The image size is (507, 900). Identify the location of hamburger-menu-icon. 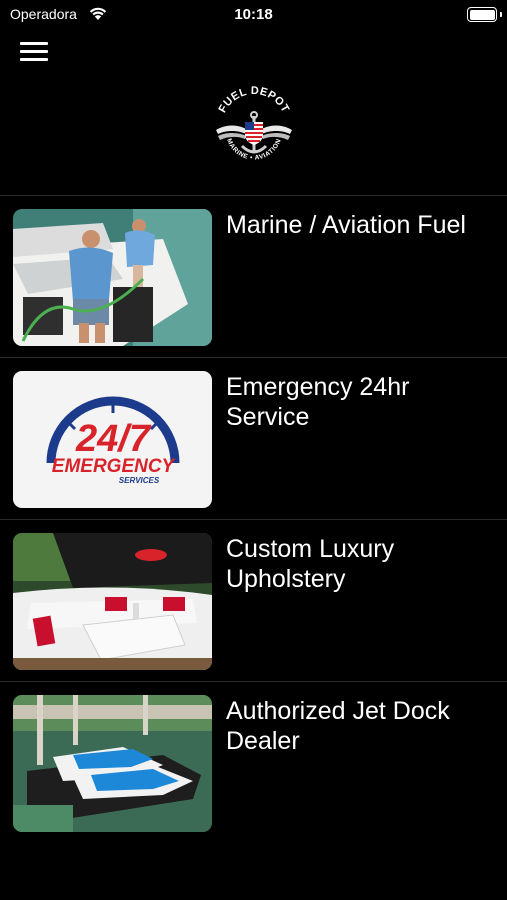
(34, 52).